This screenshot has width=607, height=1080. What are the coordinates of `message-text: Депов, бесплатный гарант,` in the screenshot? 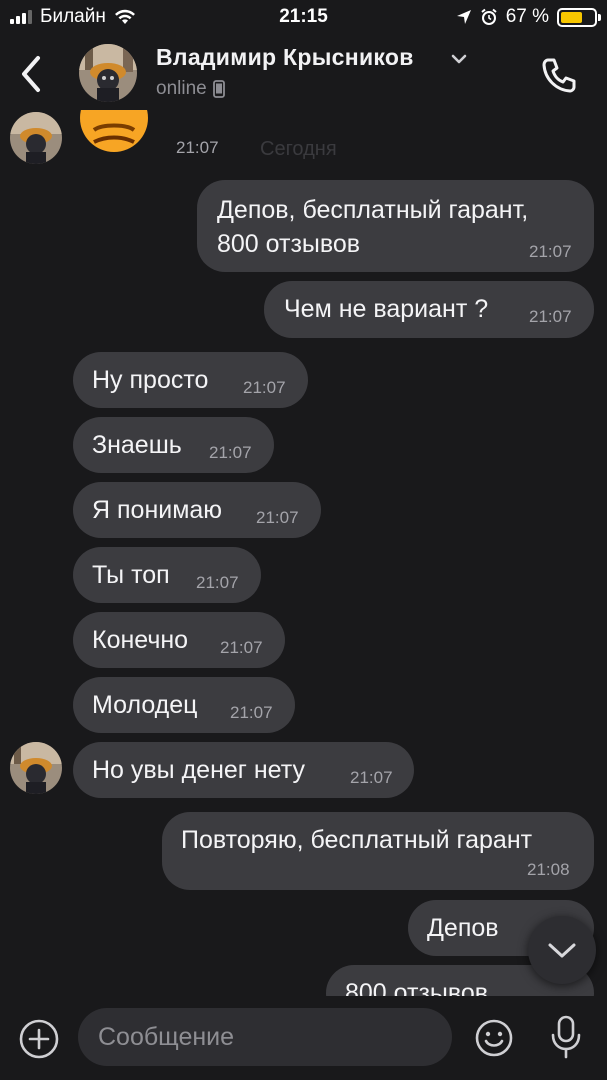 It's located at (373, 210).